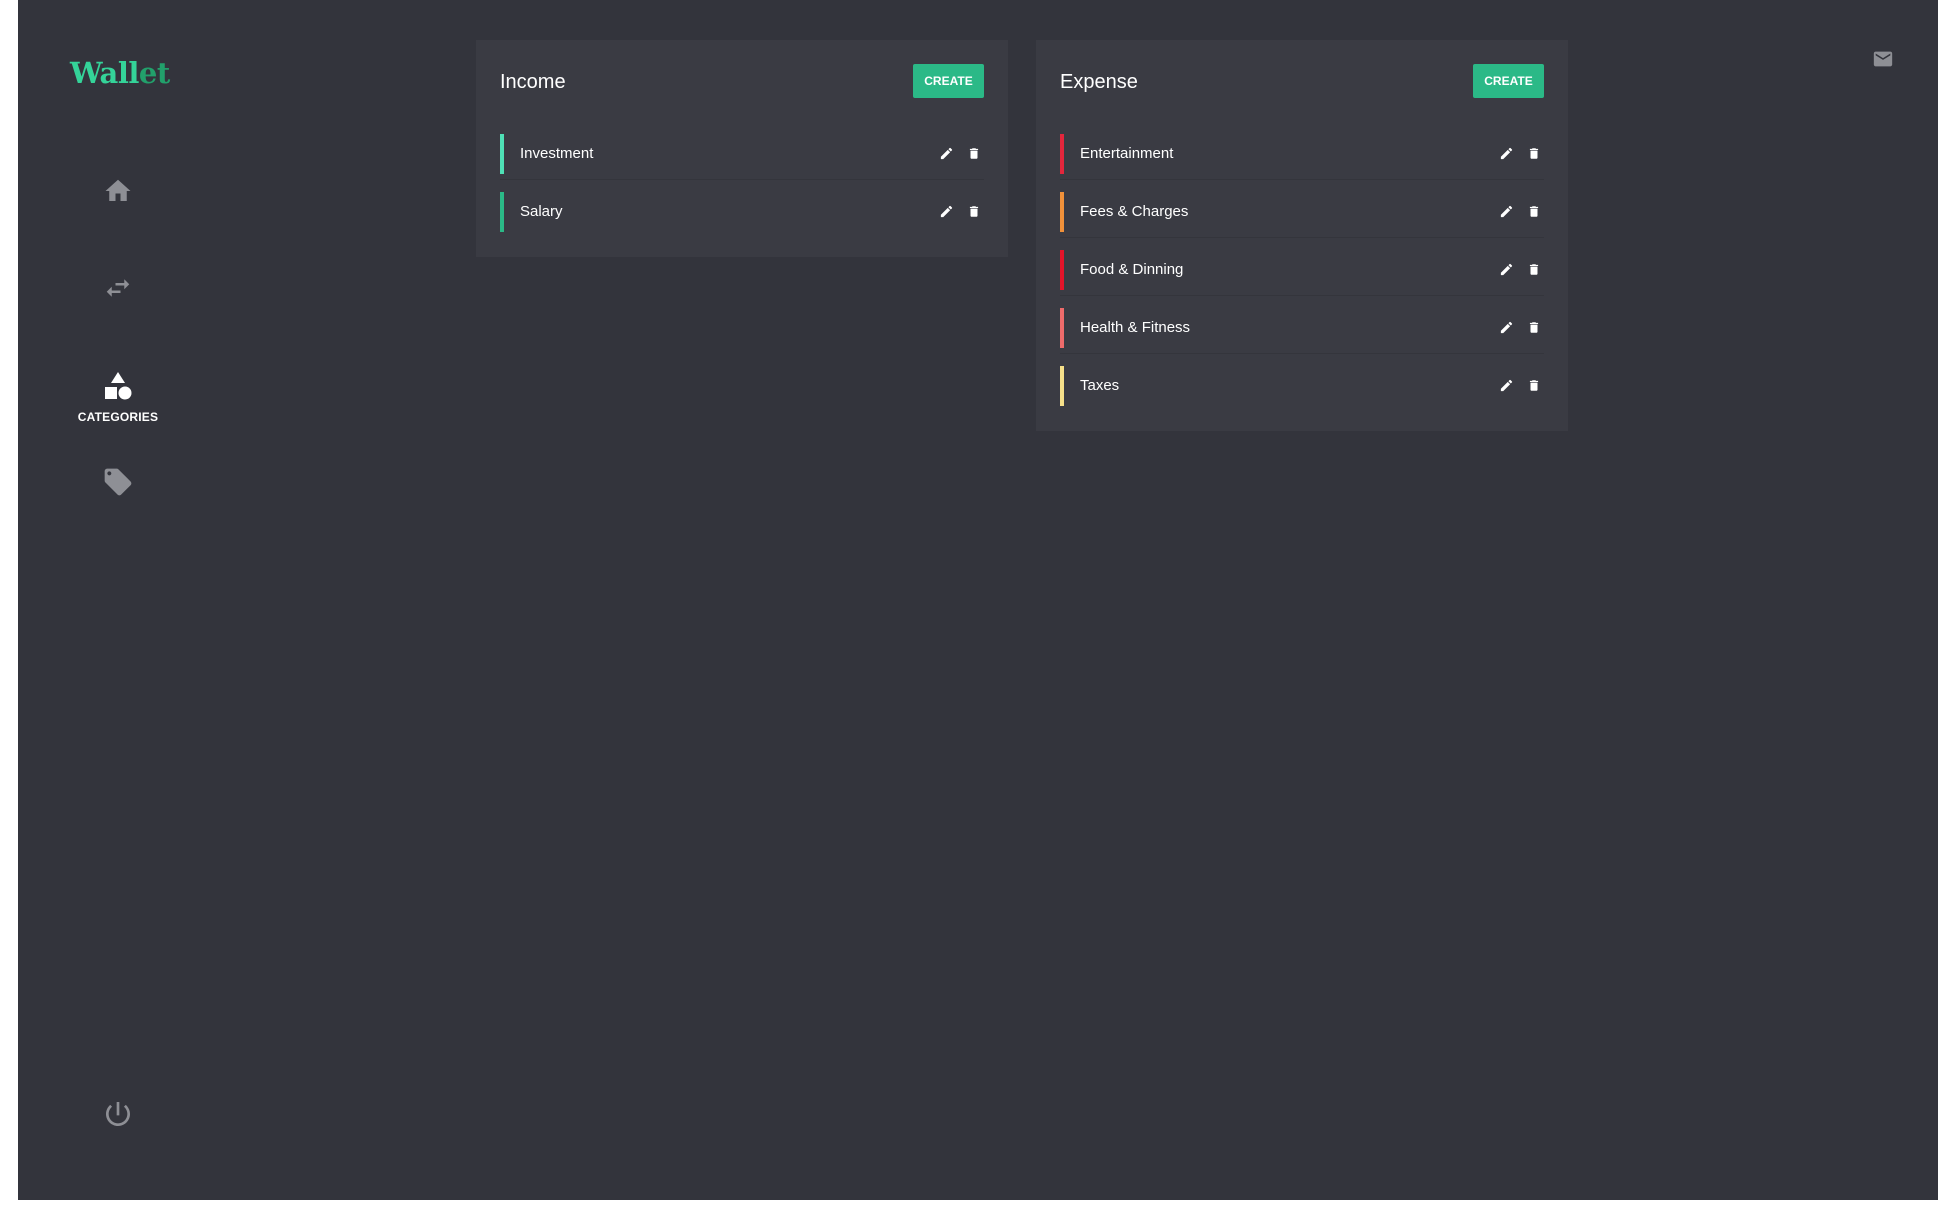 This screenshot has height=1222, width=1938. Describe the element at coordinates (1302, 151) in the screenshot. I see `expense-item-entertainment: Entertainment` at that location.